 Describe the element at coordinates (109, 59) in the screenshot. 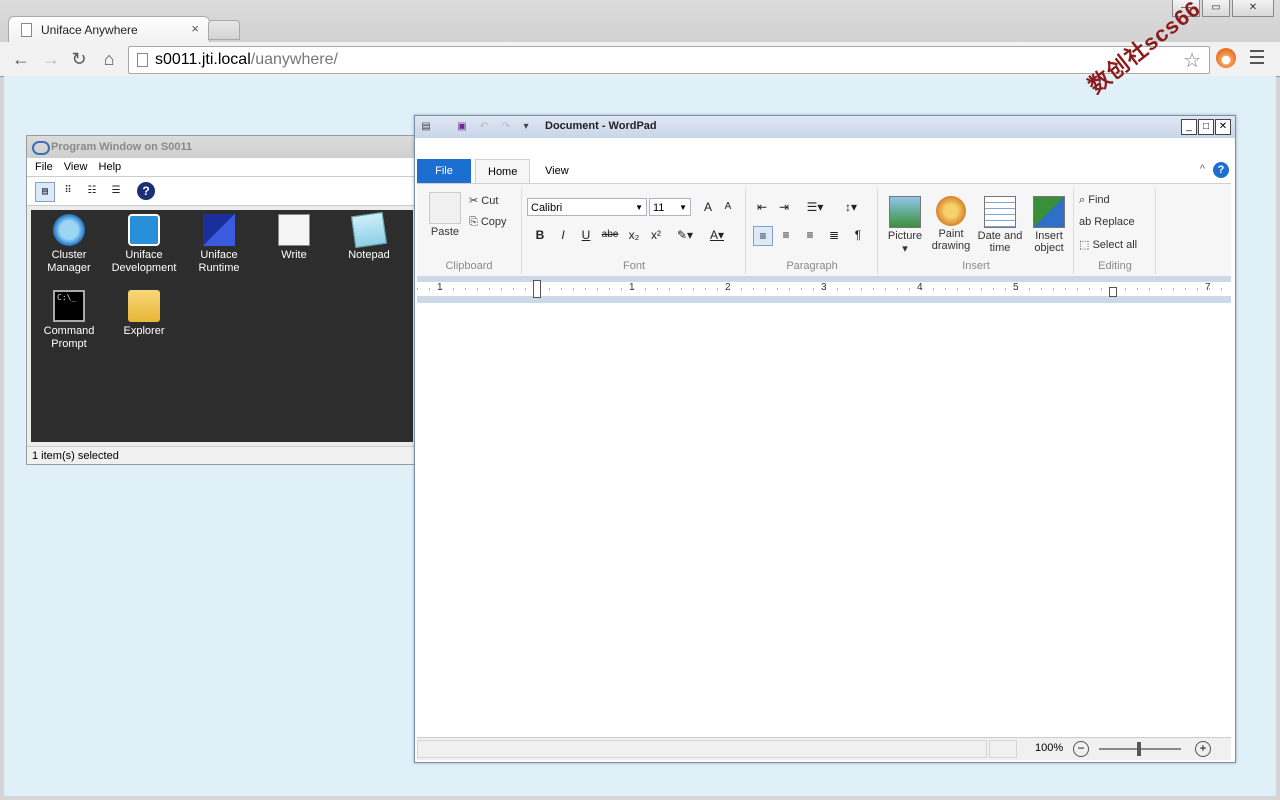

I see `home-icon: ⌂` at that location.